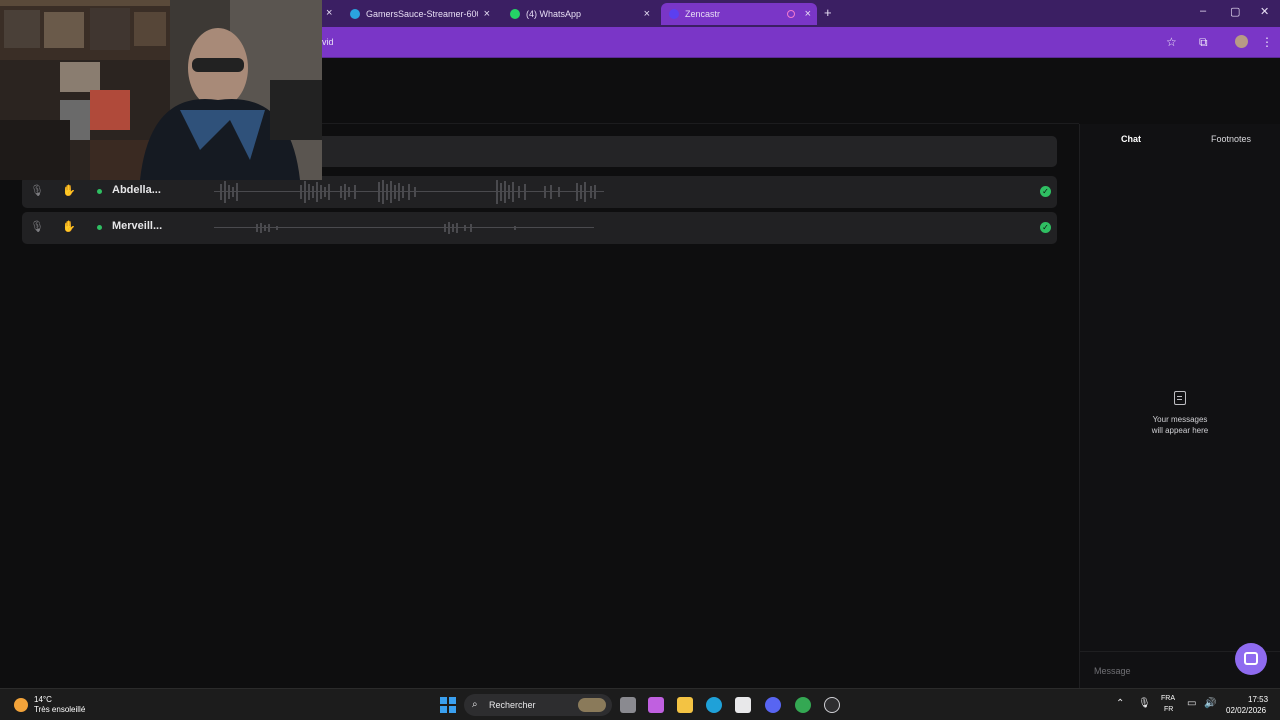 Image resolution: width=1280 pixels, height=720 pixels. I want to click on bookmark-star-icon: ☆, so click(1171, 42).